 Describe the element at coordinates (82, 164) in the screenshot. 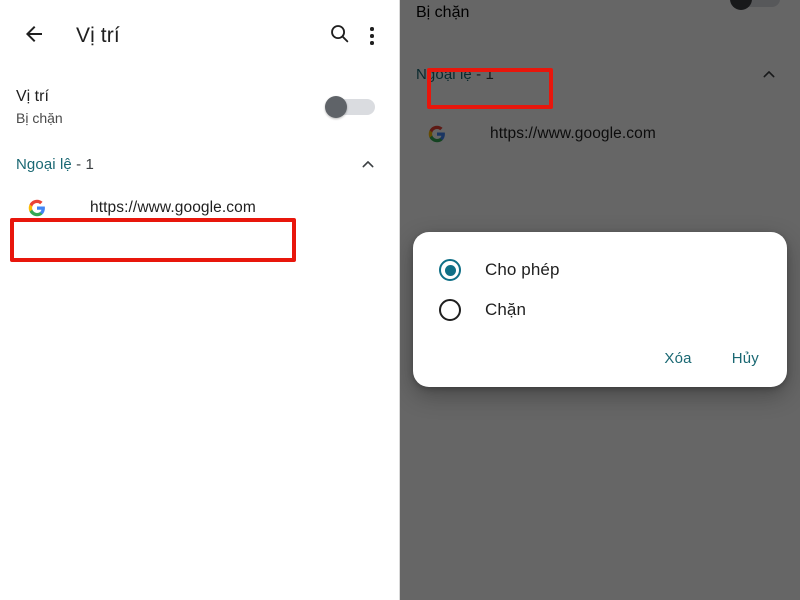

I see `exceptions-count-text: - 1` at that location.